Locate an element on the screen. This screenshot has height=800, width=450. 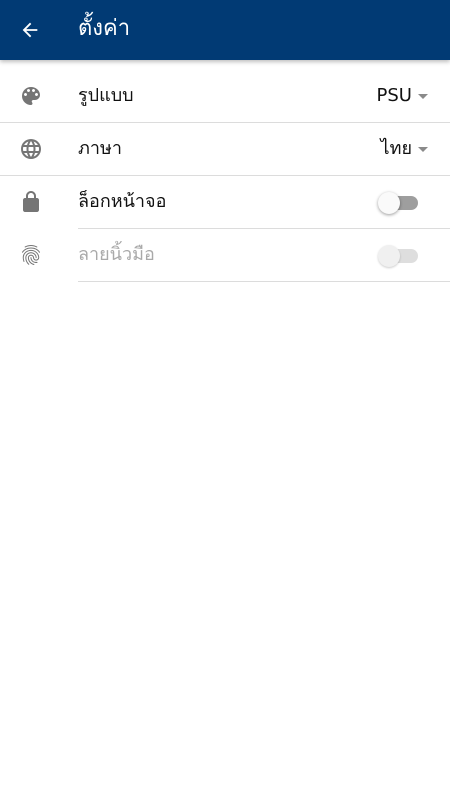
app-bar: ตั้งค่า is located at coordinates (225, 30).